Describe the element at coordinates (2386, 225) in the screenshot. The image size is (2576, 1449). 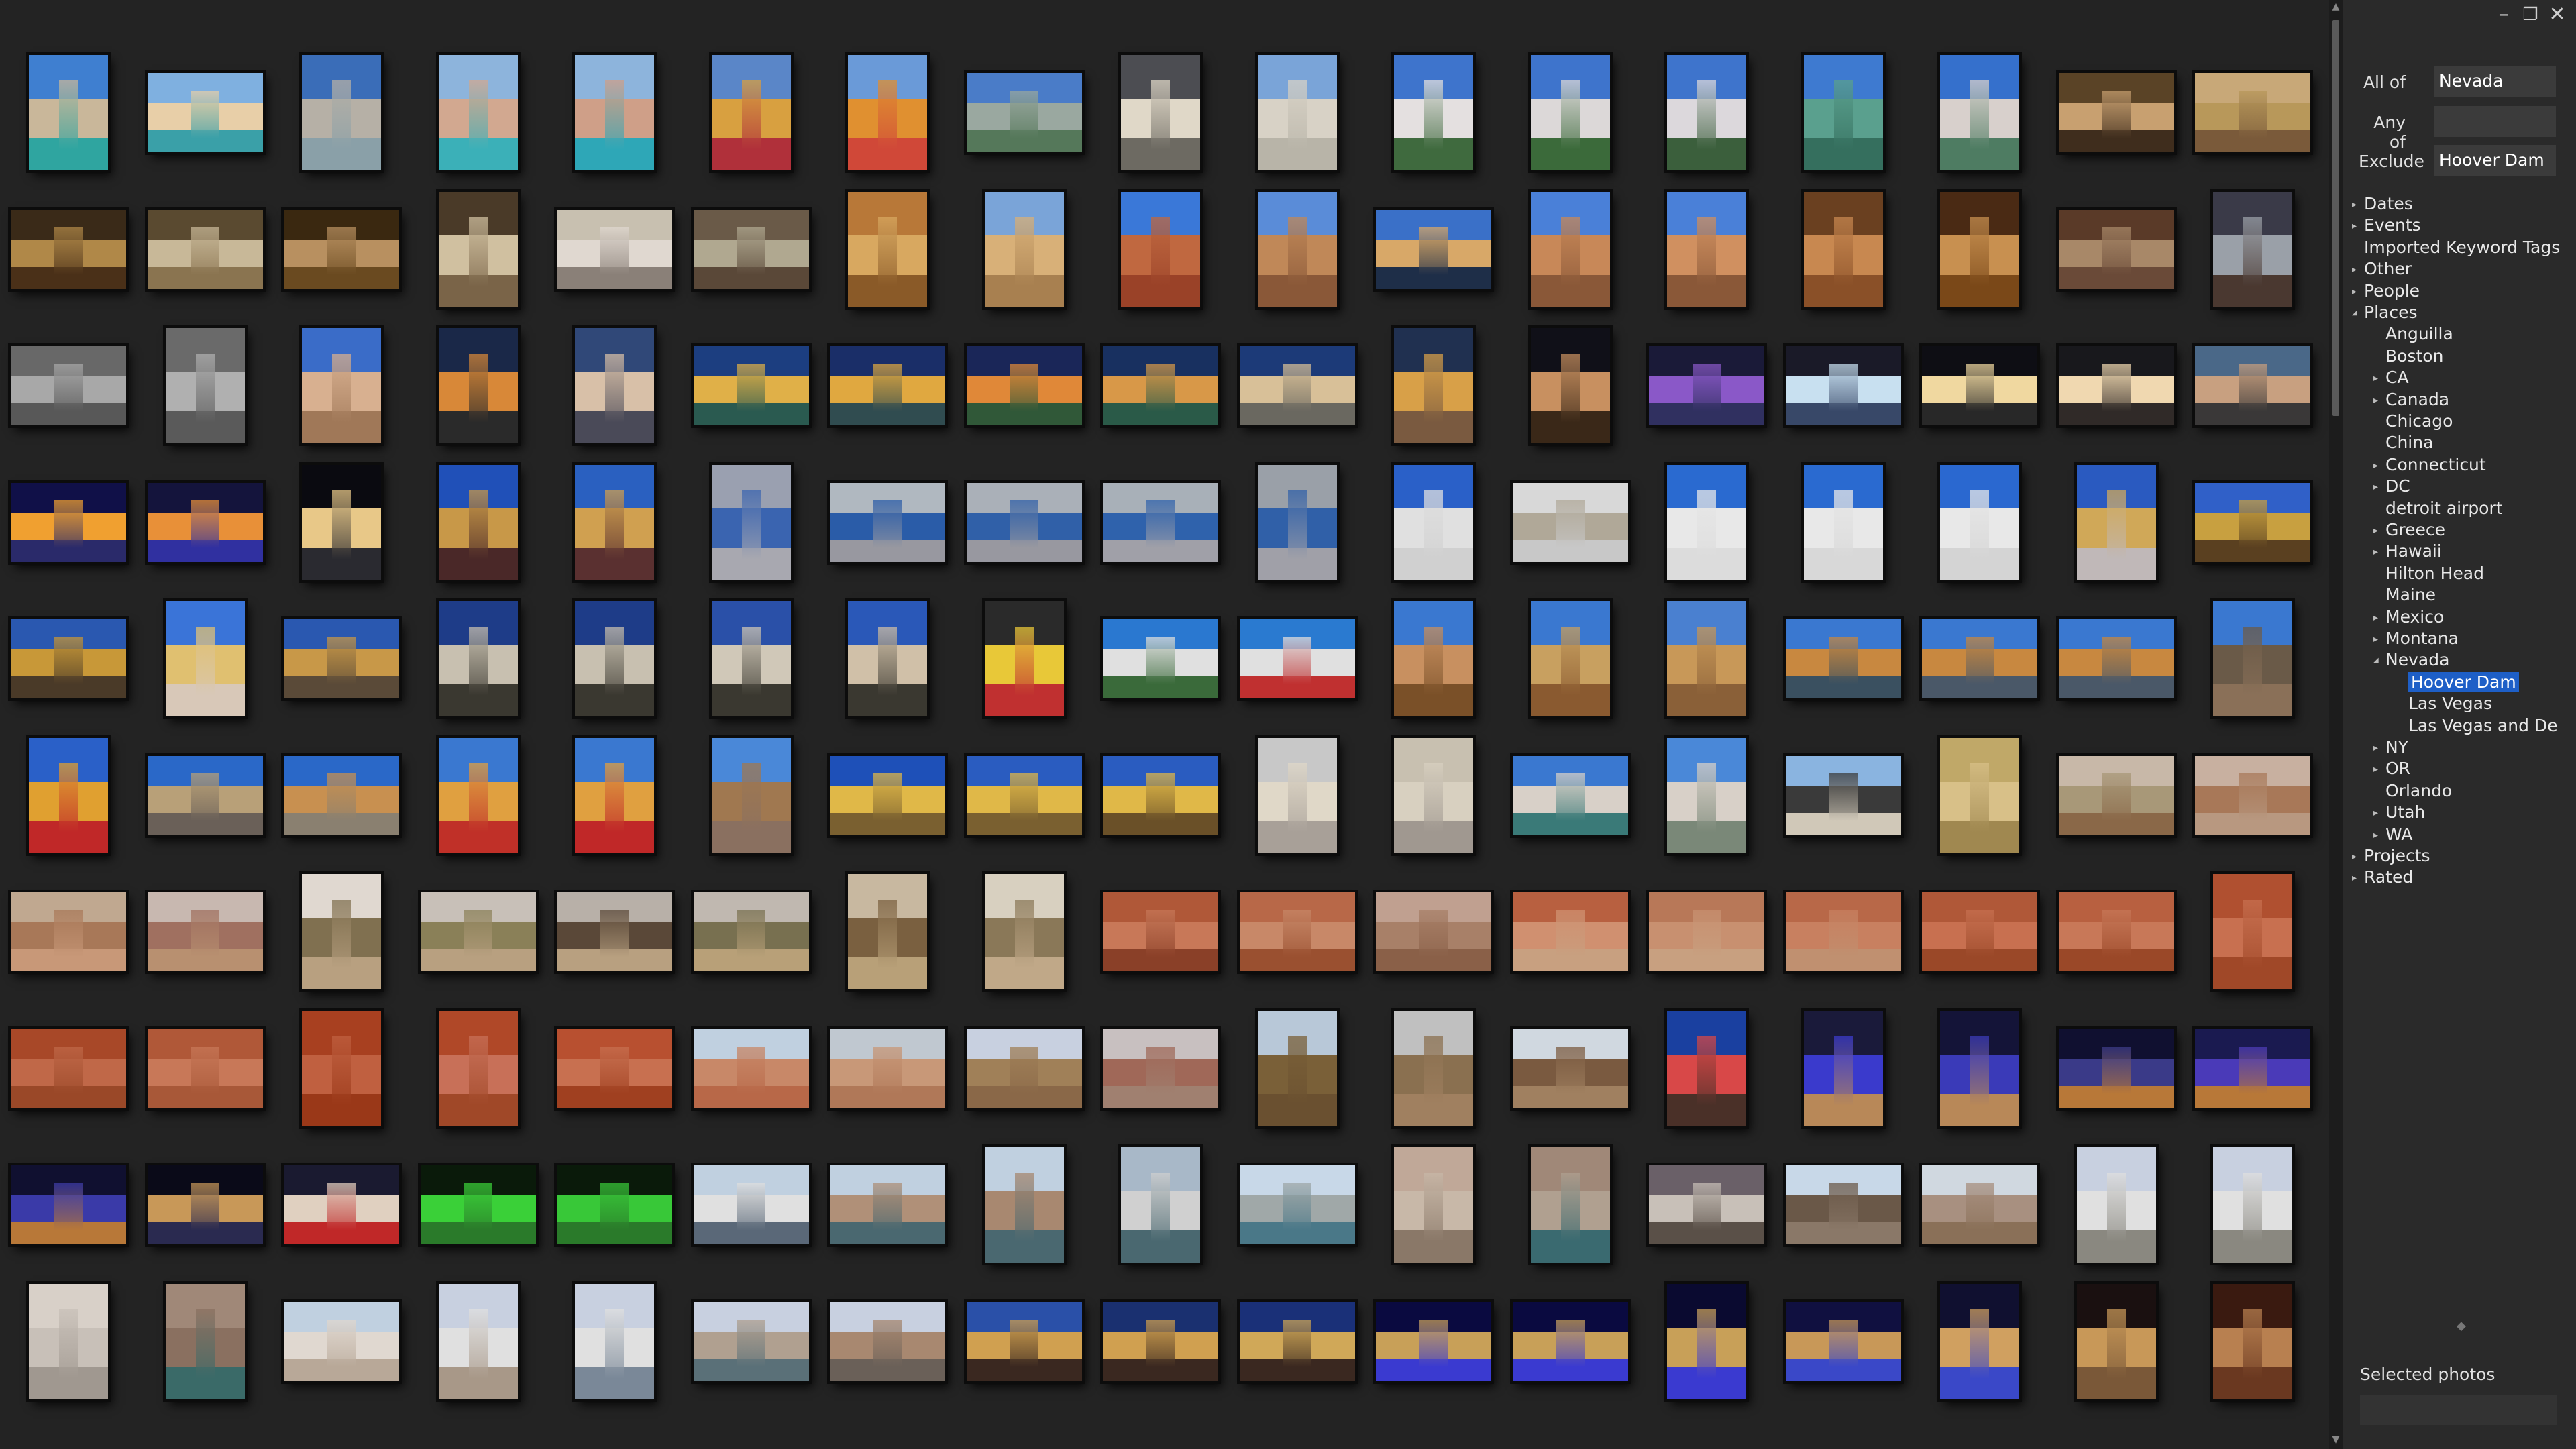
I see `tree-item-events: ▸ Events` at that location.